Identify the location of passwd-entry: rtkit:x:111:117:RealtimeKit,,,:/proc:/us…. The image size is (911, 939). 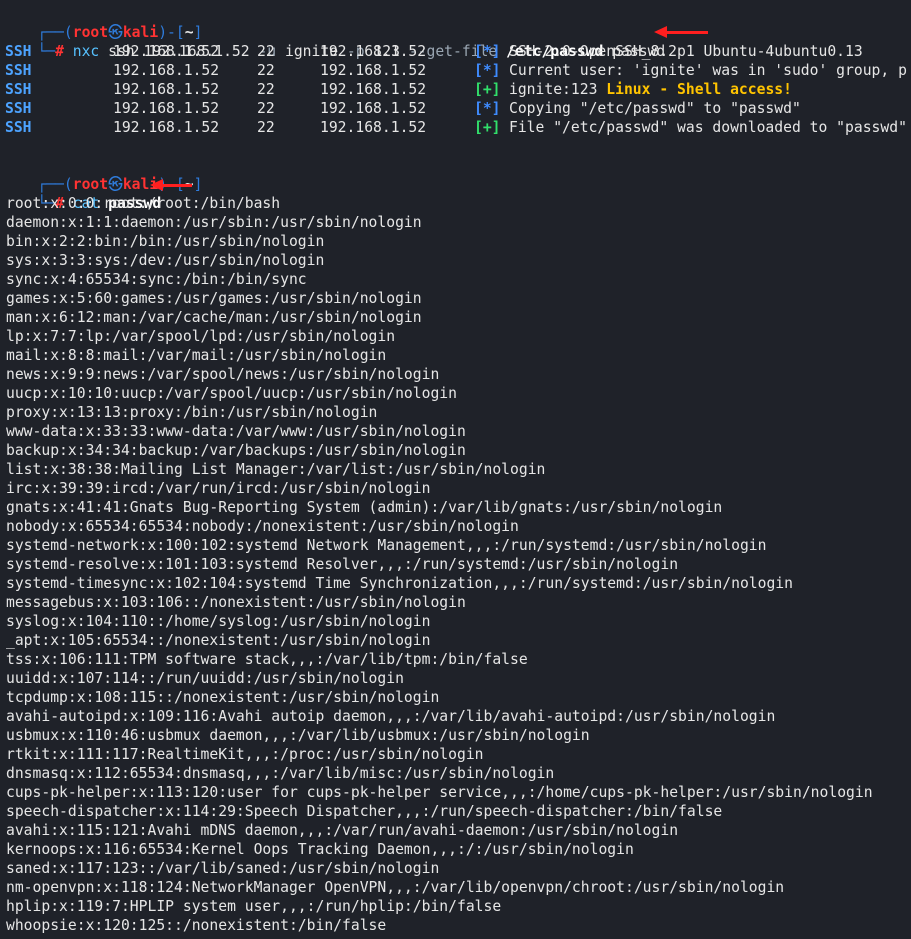
(245, 754).